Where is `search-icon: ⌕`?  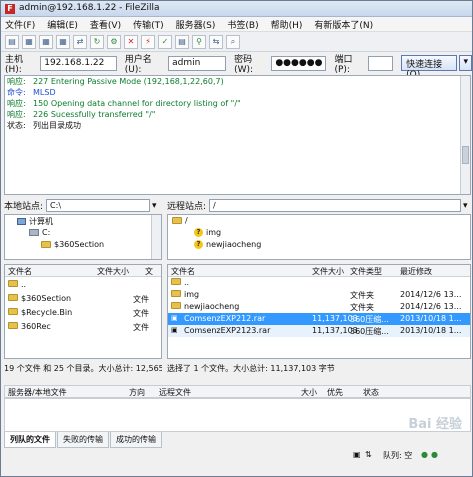 search-icon: ⌕ is located at coordinates (233, 41).